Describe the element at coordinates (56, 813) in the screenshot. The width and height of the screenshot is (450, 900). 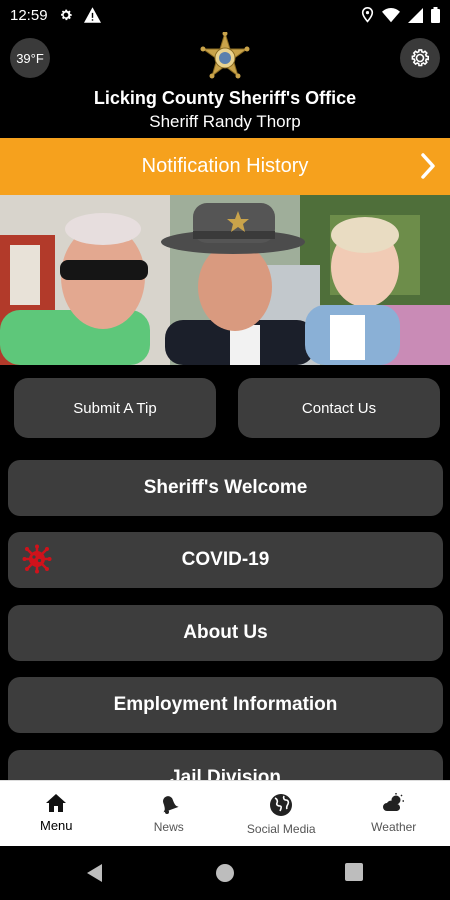
I see `tab-menu: Menu` at that location.